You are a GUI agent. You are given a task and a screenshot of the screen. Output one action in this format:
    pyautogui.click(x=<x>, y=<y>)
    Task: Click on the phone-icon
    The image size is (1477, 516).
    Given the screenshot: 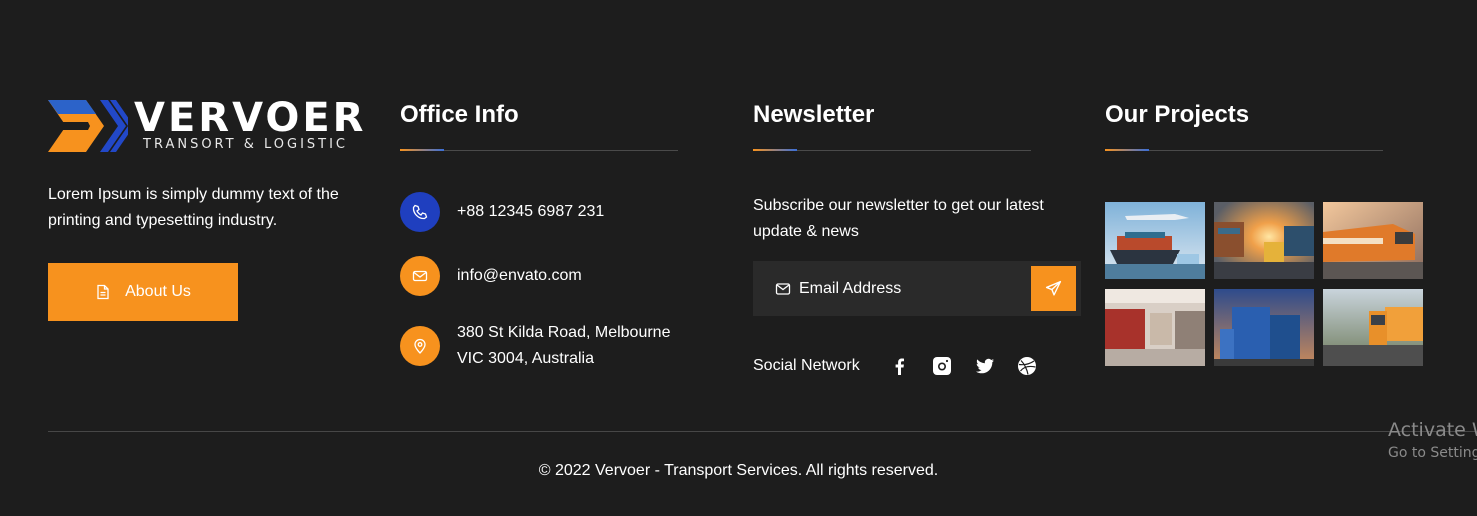 What is the action you would take?
    pyautogui.click(x=420, y=212)
    